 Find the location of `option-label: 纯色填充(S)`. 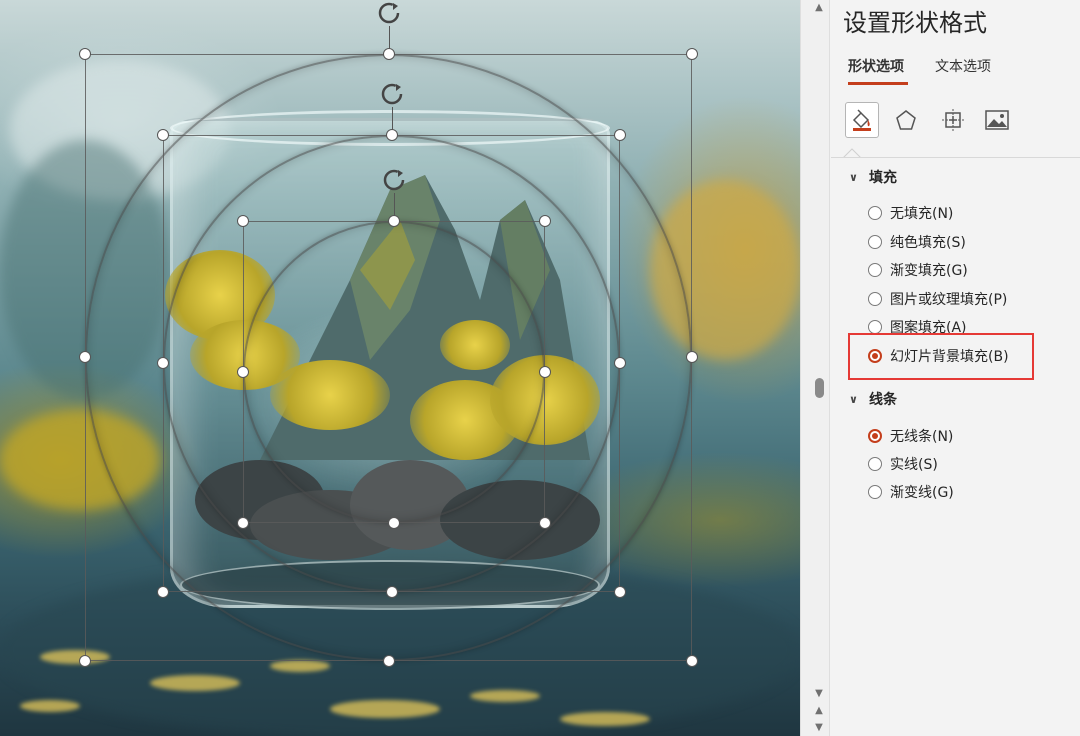

option-label: 纯色填充(S) is located at coordinates (928, 243).